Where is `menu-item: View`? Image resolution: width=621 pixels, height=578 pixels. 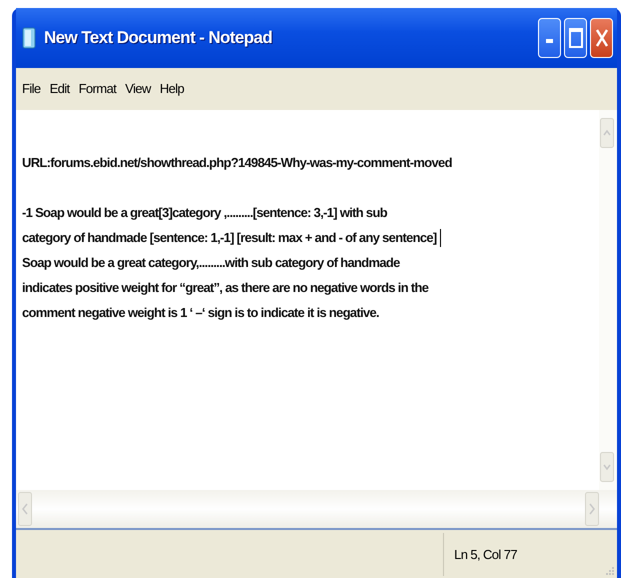
menu-item: View is located at coordinates (138, 88).